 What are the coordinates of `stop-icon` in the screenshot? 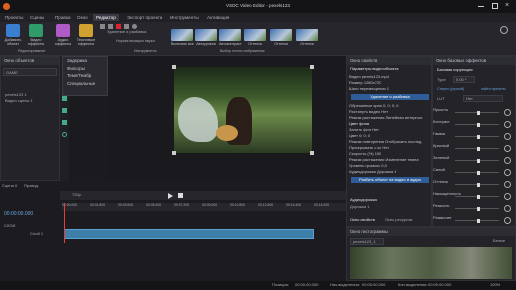 It's located at (180, 195).